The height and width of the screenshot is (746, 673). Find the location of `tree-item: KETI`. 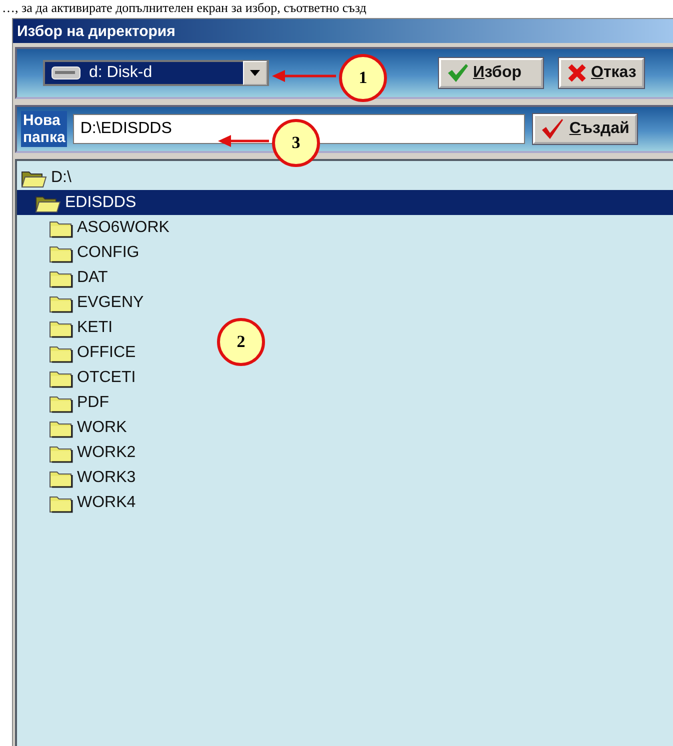

tree-item: KETI is located at coordinates (67, 327).